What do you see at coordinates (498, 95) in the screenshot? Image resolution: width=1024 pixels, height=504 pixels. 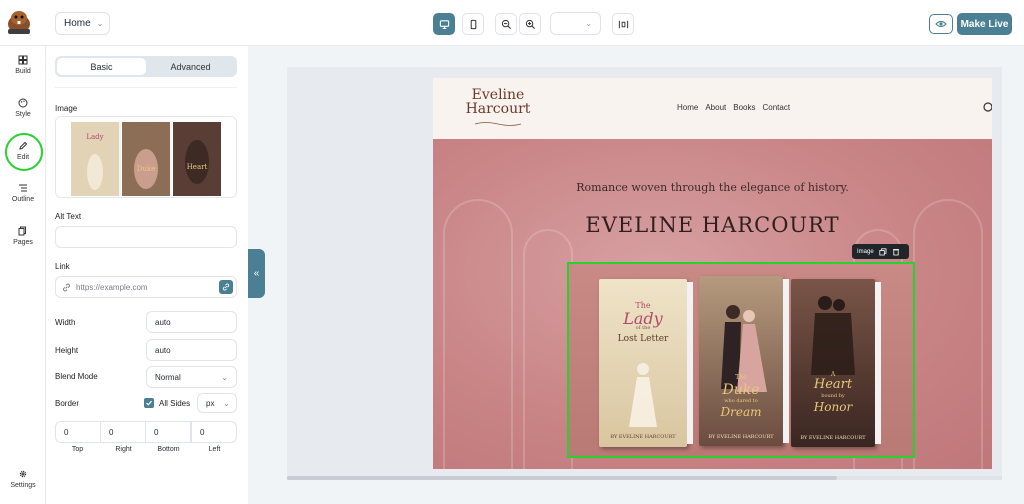 I see `brand-line-1: Eveline` at bounding box center [498, 95].